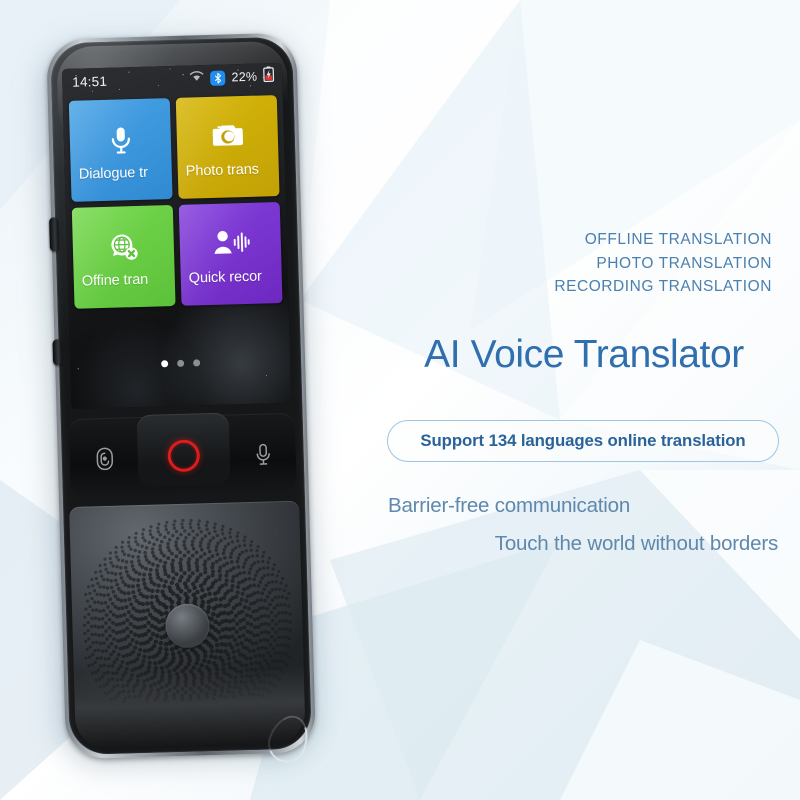 Image resolution: width=800 pixels, height=800 pixels. Describe the element at coordinates (584, 354) in the screenshot. I see `page-title: AI Voice Translator` at that location.